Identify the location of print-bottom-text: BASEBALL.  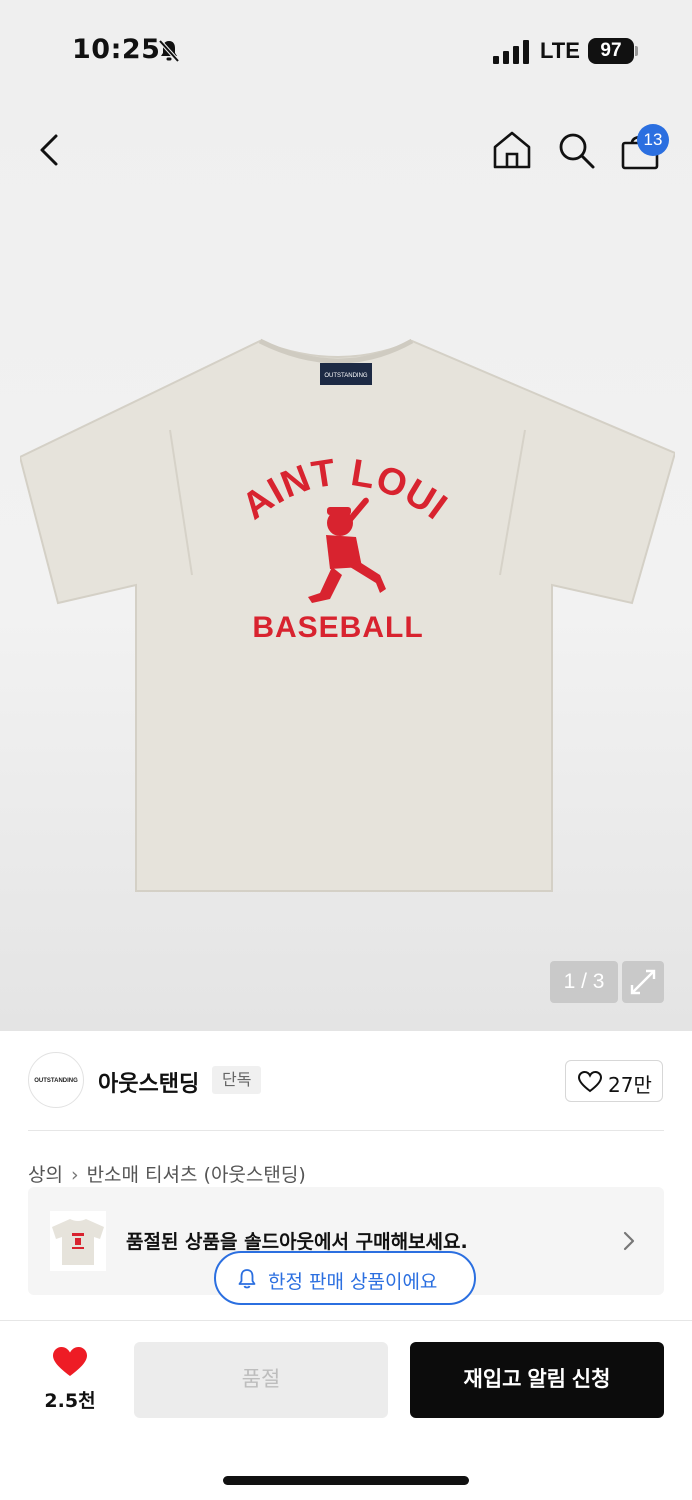
(337, 627).